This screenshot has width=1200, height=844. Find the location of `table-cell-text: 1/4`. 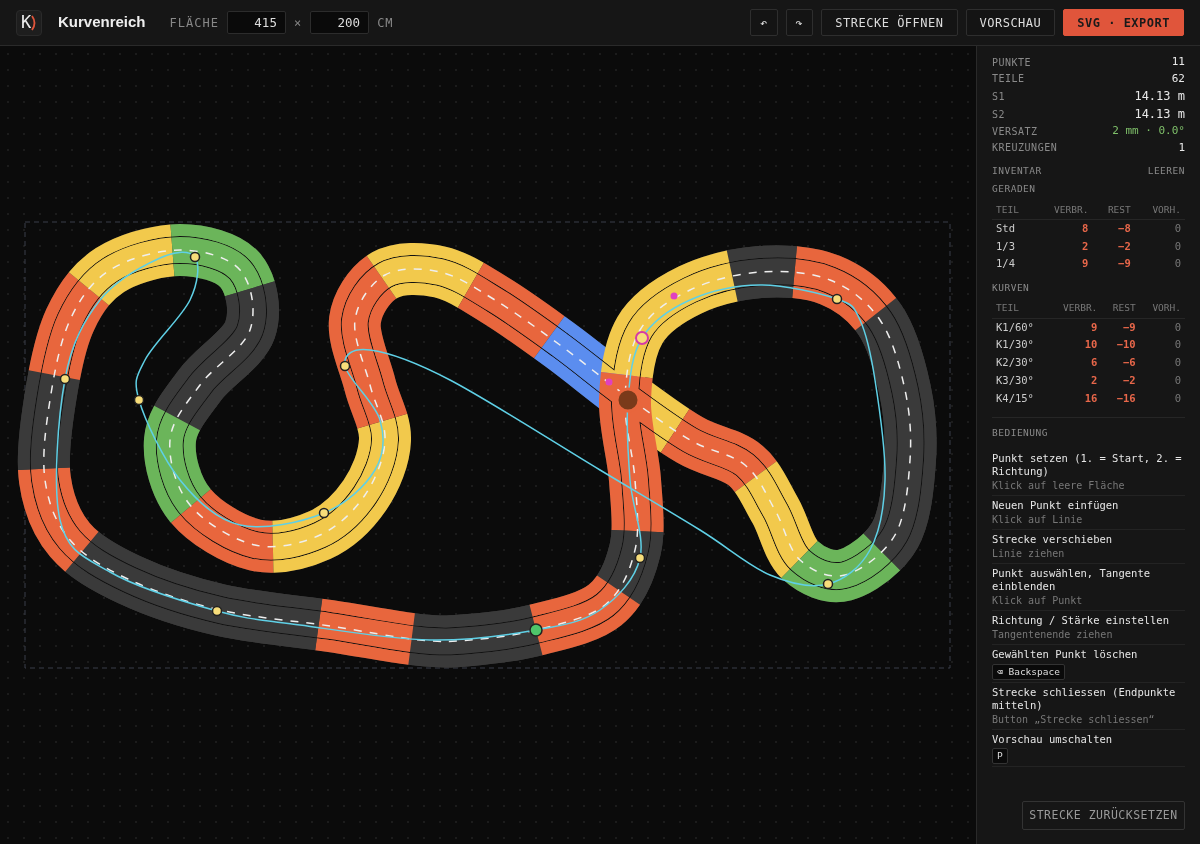

table-cell-text: 1/4 is located at coordinates (1005, 264).